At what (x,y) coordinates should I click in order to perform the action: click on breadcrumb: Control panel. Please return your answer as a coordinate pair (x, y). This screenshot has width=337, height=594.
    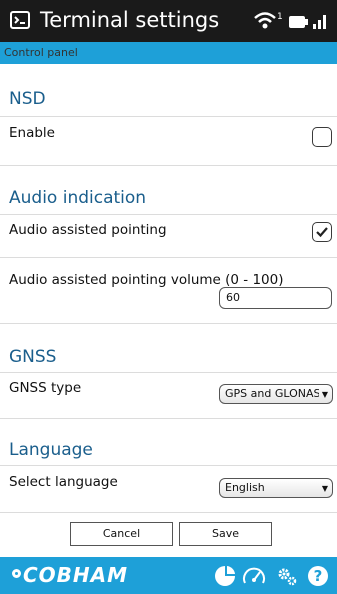
    Looking at the image, I should click on (168, 53).